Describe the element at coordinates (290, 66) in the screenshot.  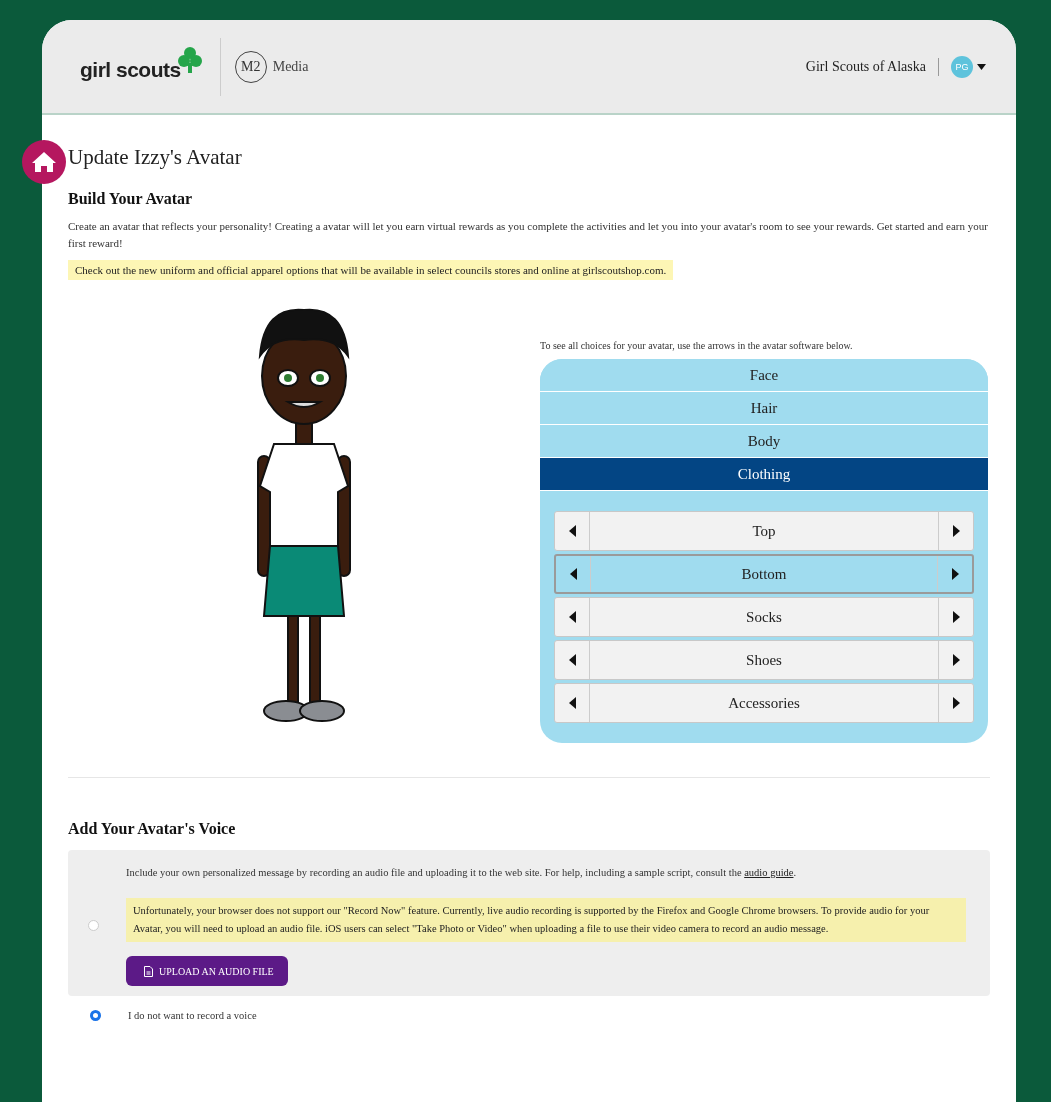
I see `partner-label: Media` at that location.